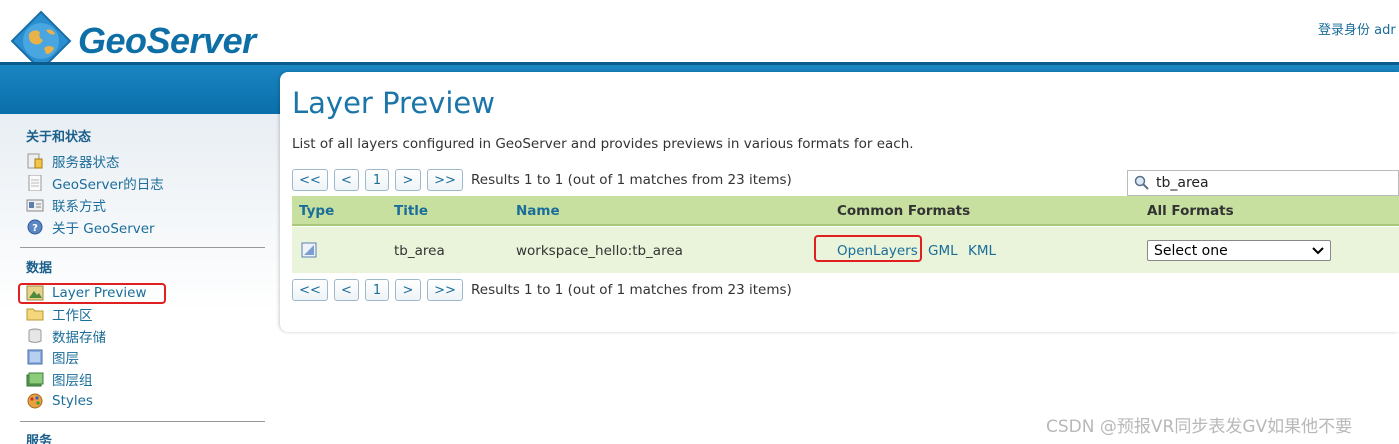 The height and width of the screenshot is (444, 1399). Describe the element at coordinates (1191, 250) in the screenshot. I see `all-formats-selected: Select one` at that location.